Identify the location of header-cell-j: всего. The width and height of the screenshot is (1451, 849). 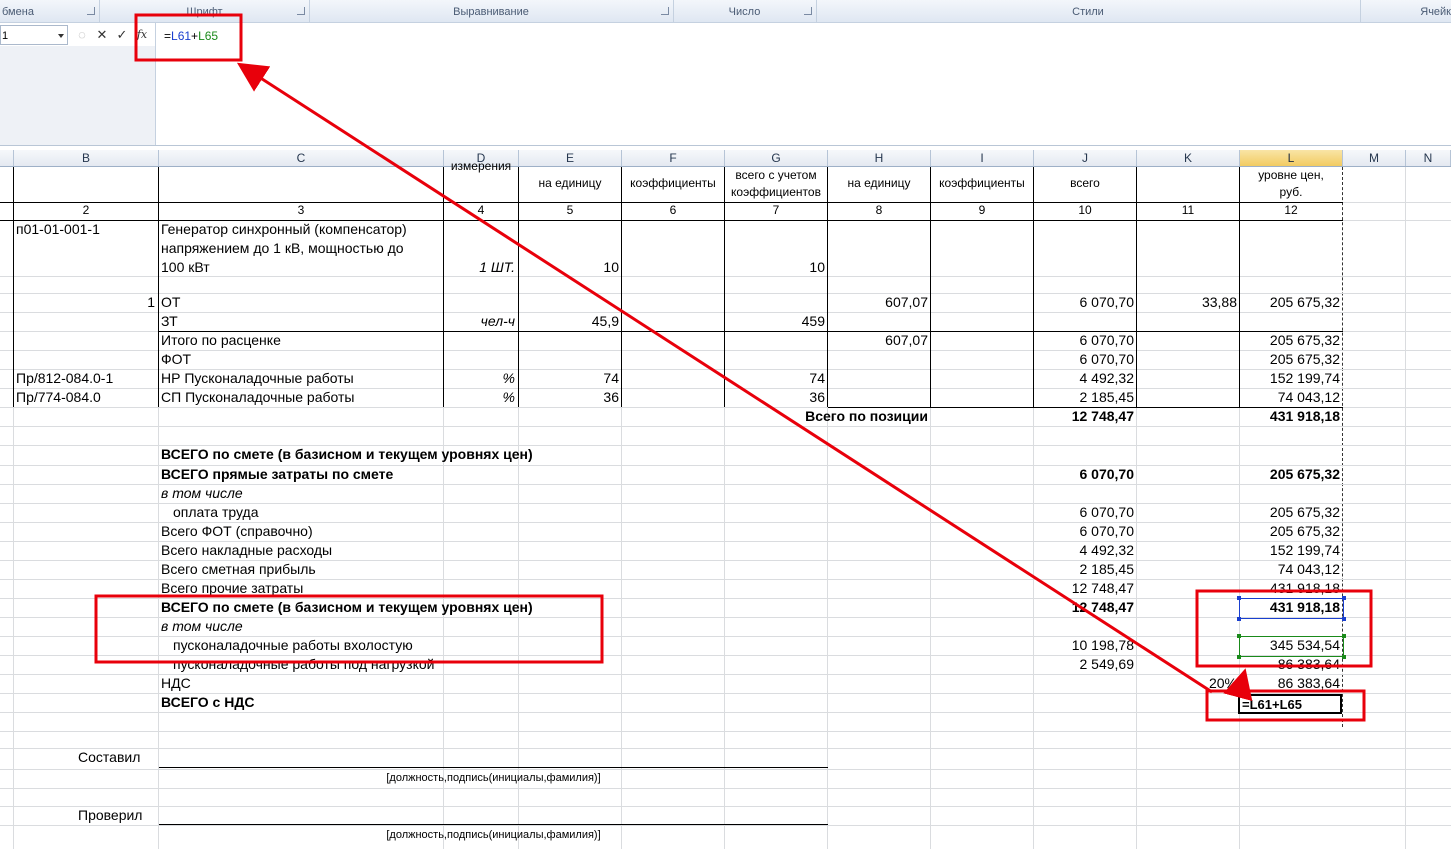
(1085, 183).